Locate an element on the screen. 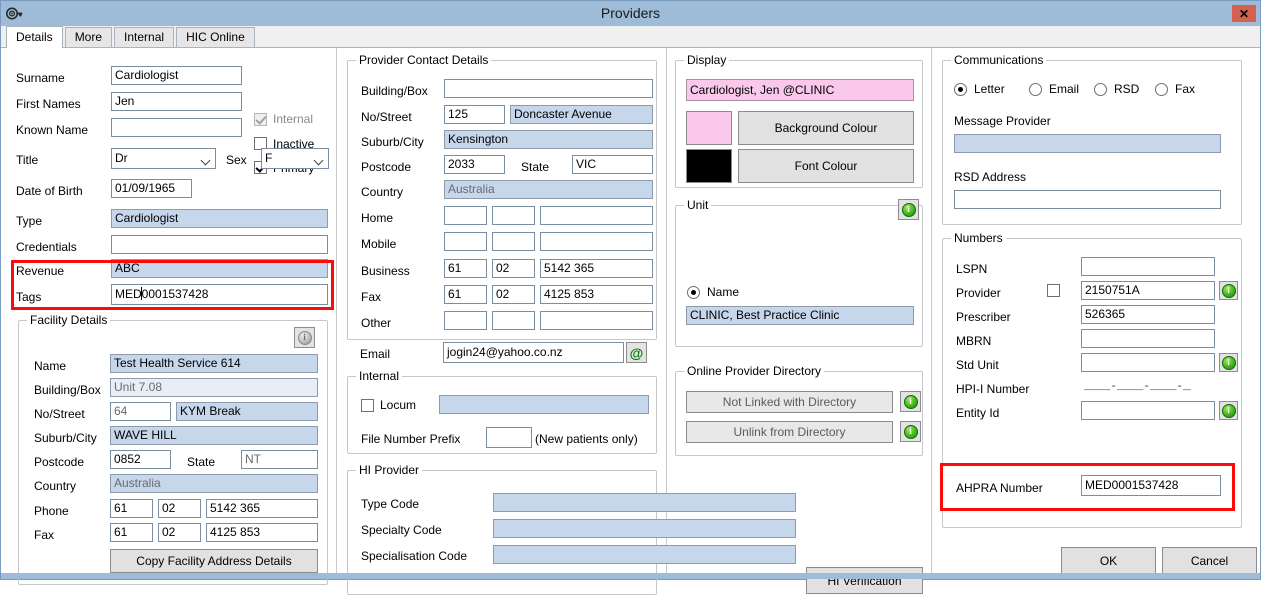 This screenshot has width=1261, height=595. locum-checkbox is located at coordinates (367, 405).